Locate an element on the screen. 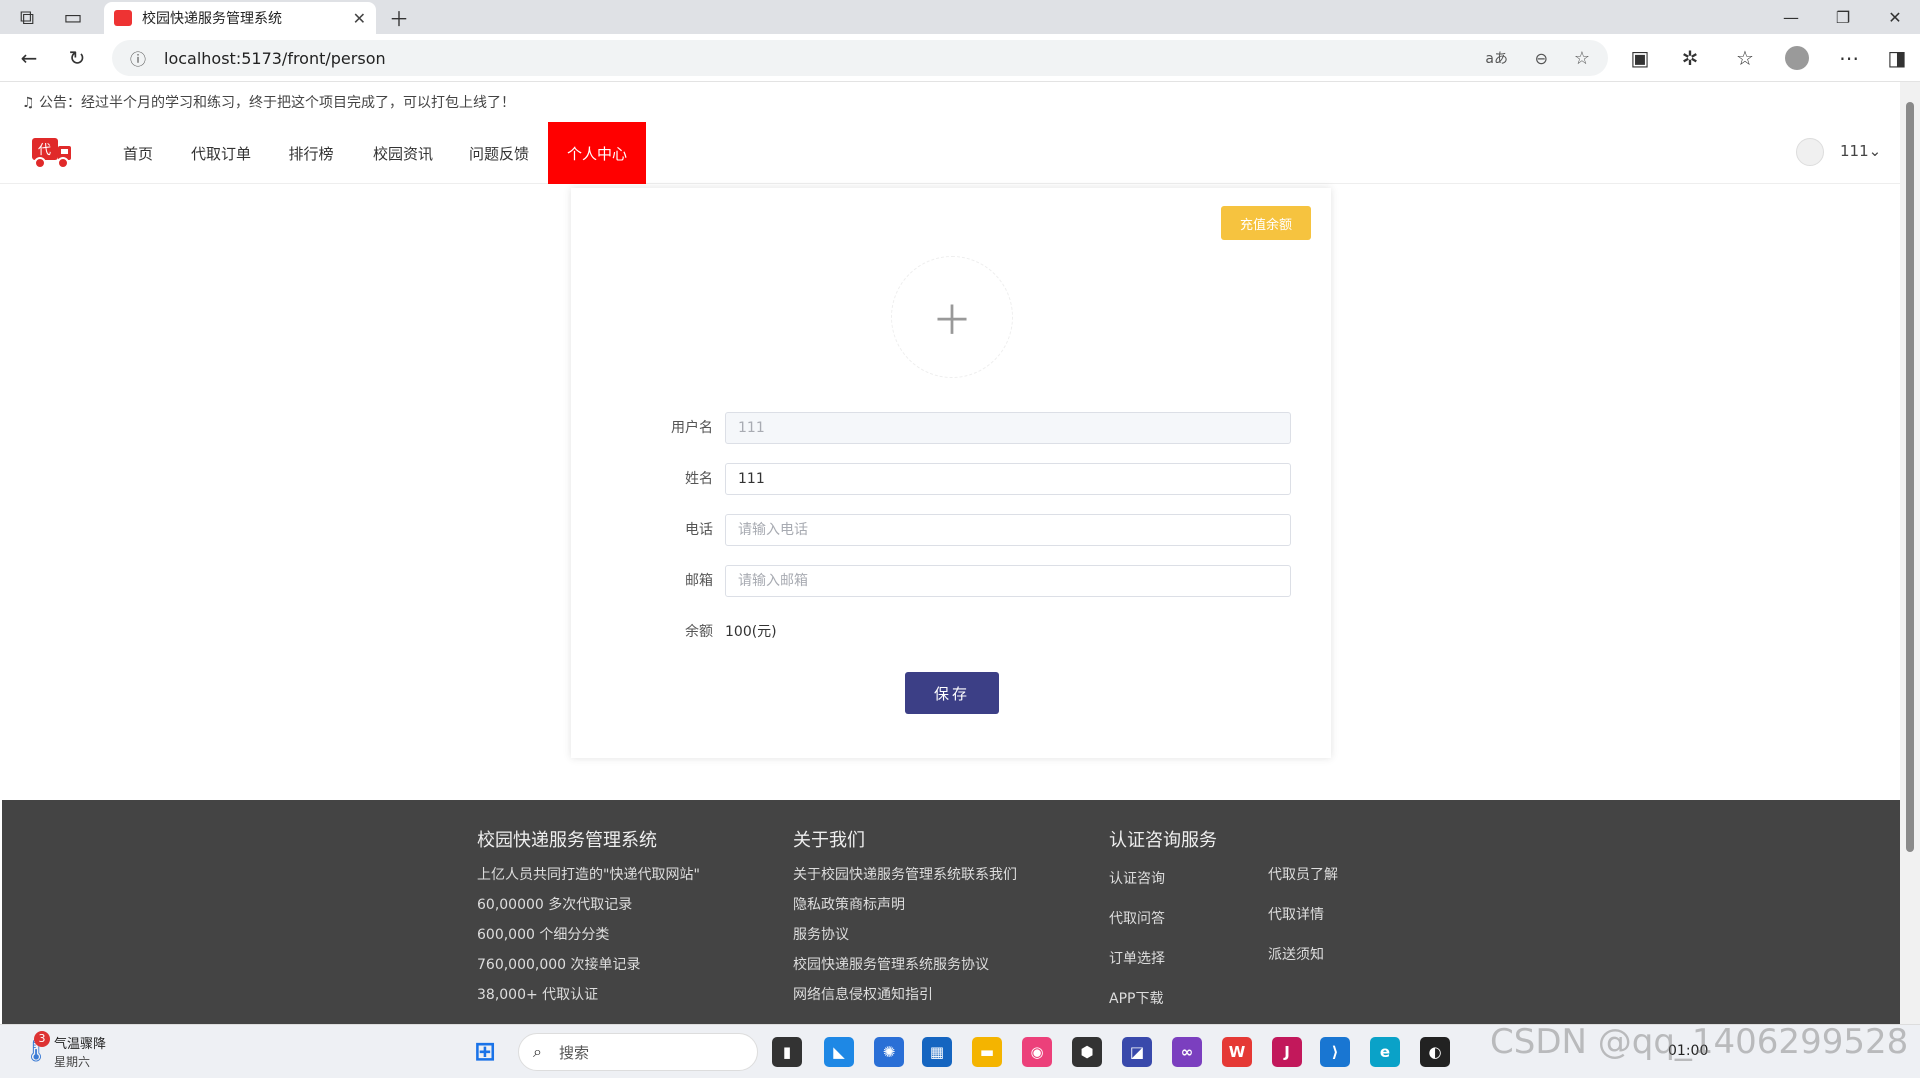 Image resolution: width=1920 pixels, height=1078 pixels. design-app-icon: ◪ is located at coordinates (1137, 1052).